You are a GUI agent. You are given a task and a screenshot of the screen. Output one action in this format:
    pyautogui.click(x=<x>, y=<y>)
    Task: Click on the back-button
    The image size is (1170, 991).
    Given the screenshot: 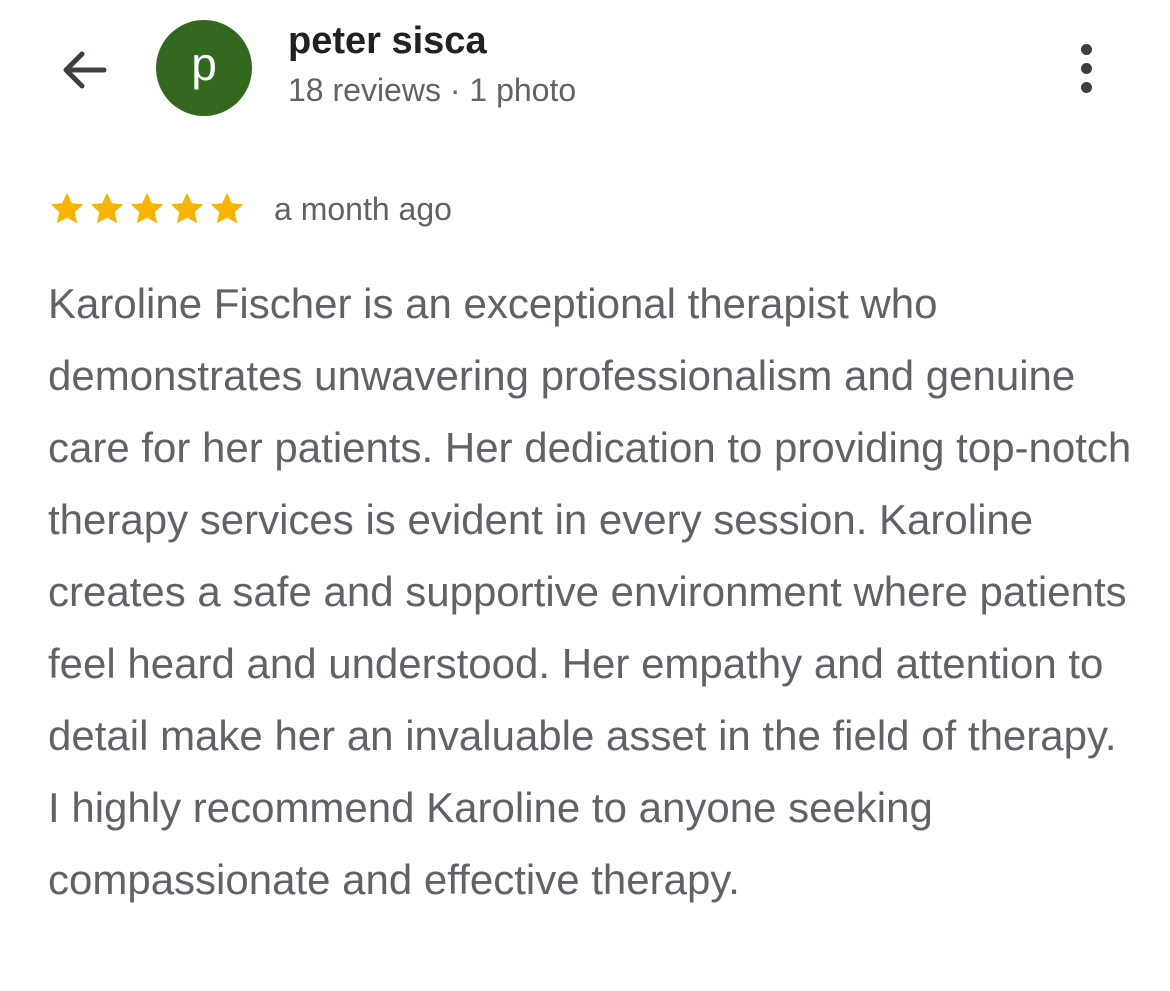 What is the action you would take?
    pyautogui.click(x=84, y=70)
    